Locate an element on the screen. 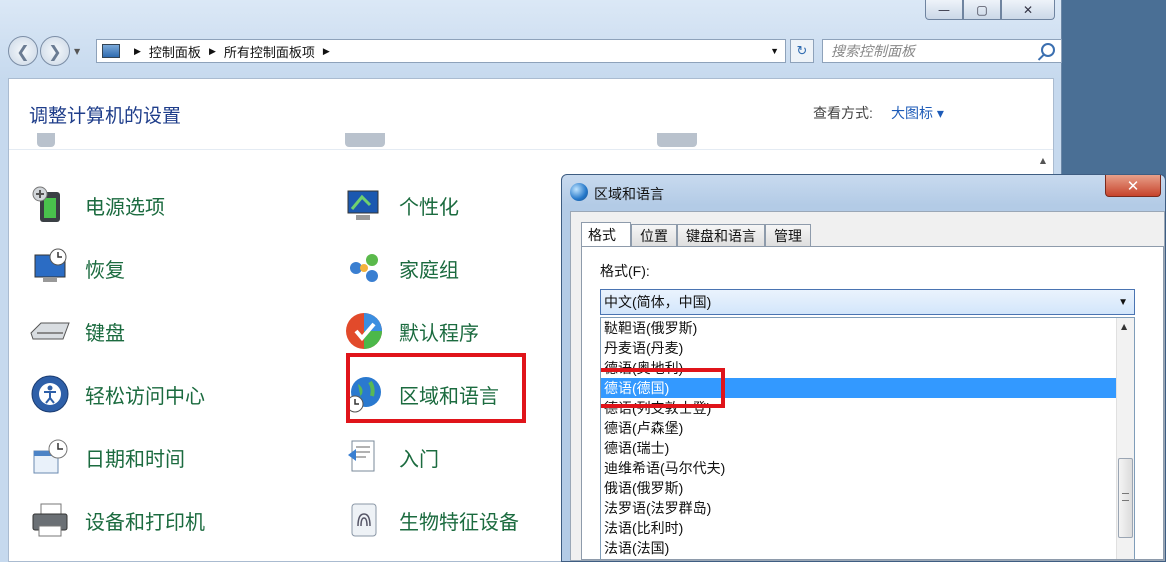 The image size is (1166, 562). item-label: 区域和语言 is located at coordinates (449, 396).